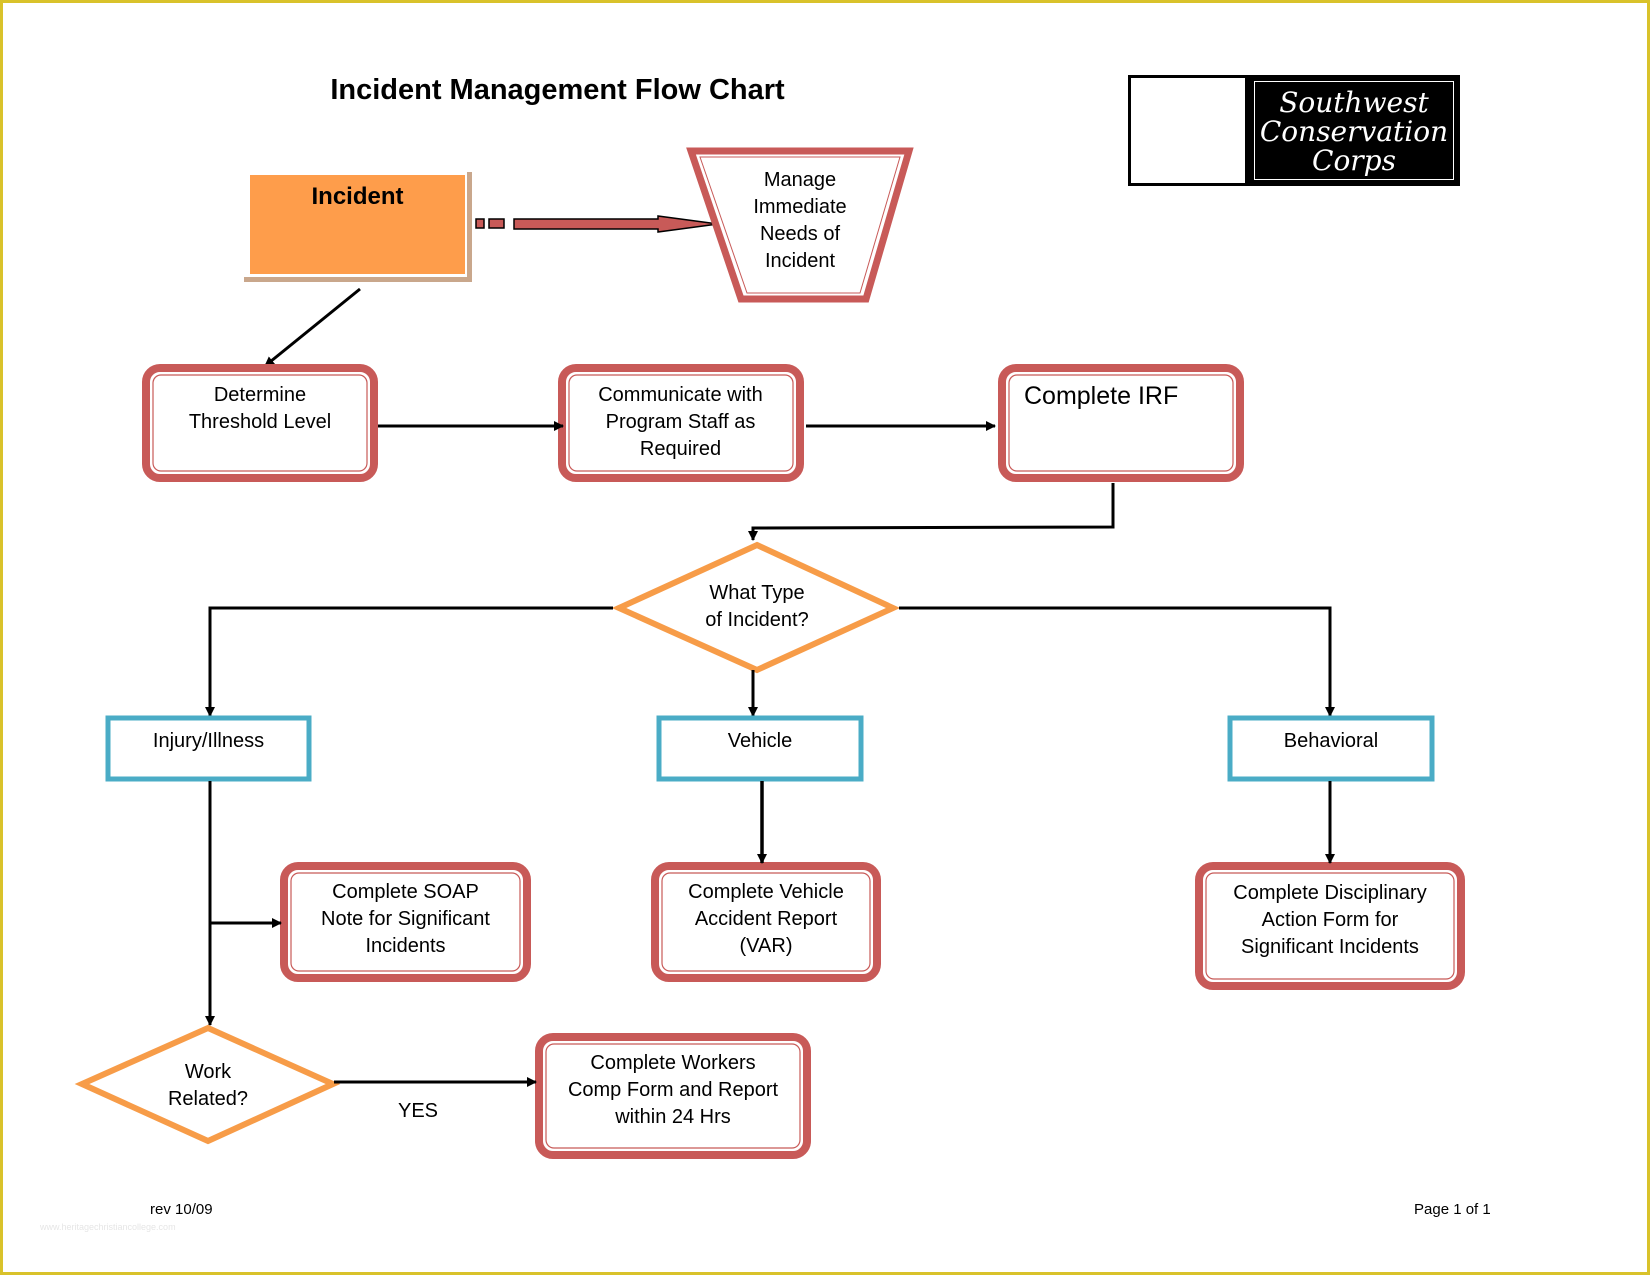 The image size is (1650, 1275). I want to click on edge-type-injury, so click(409, 661).